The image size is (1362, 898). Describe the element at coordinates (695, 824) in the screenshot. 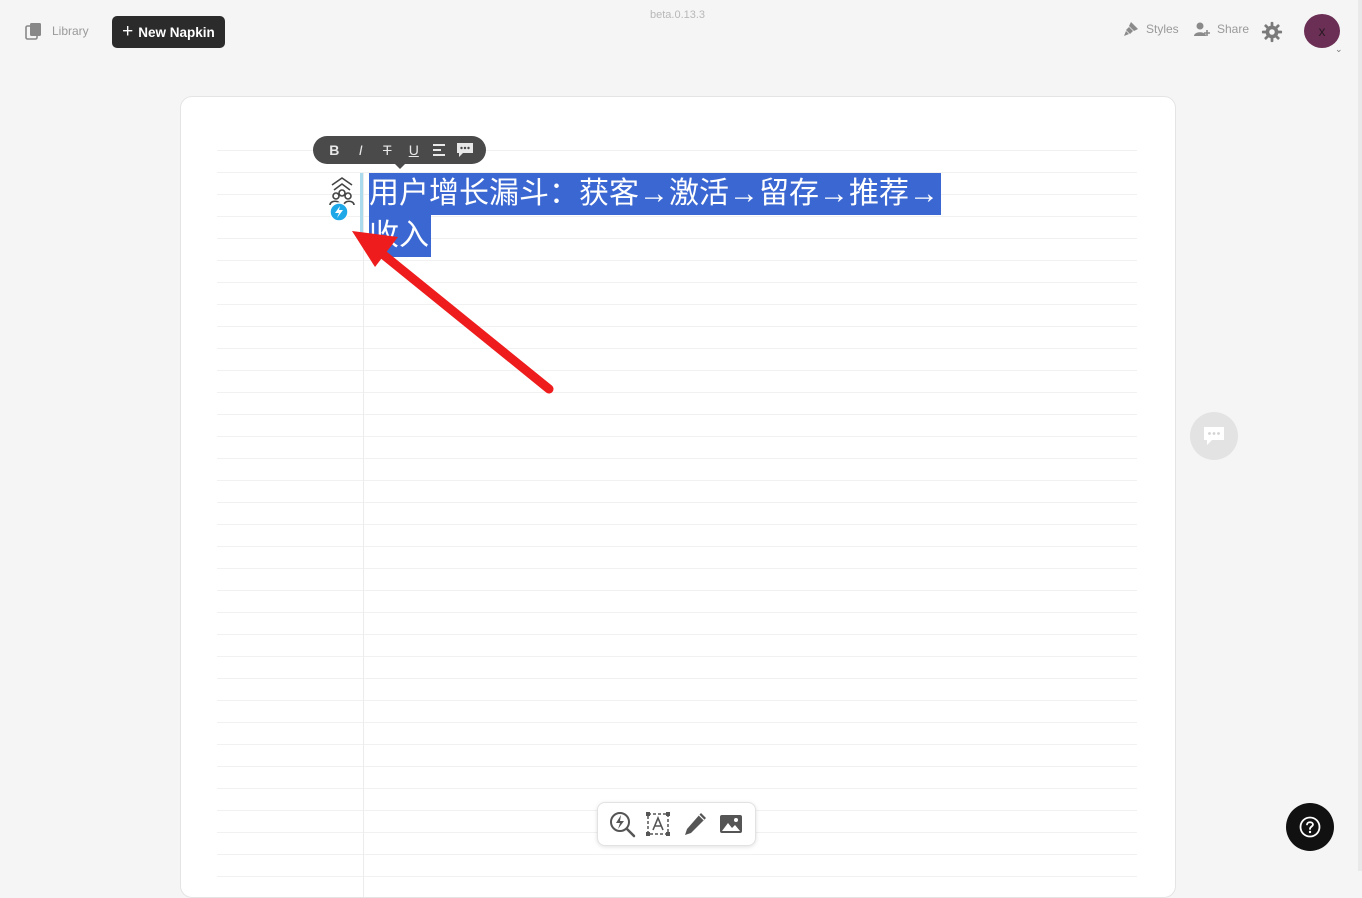

I see `pencil-icon` at that location.